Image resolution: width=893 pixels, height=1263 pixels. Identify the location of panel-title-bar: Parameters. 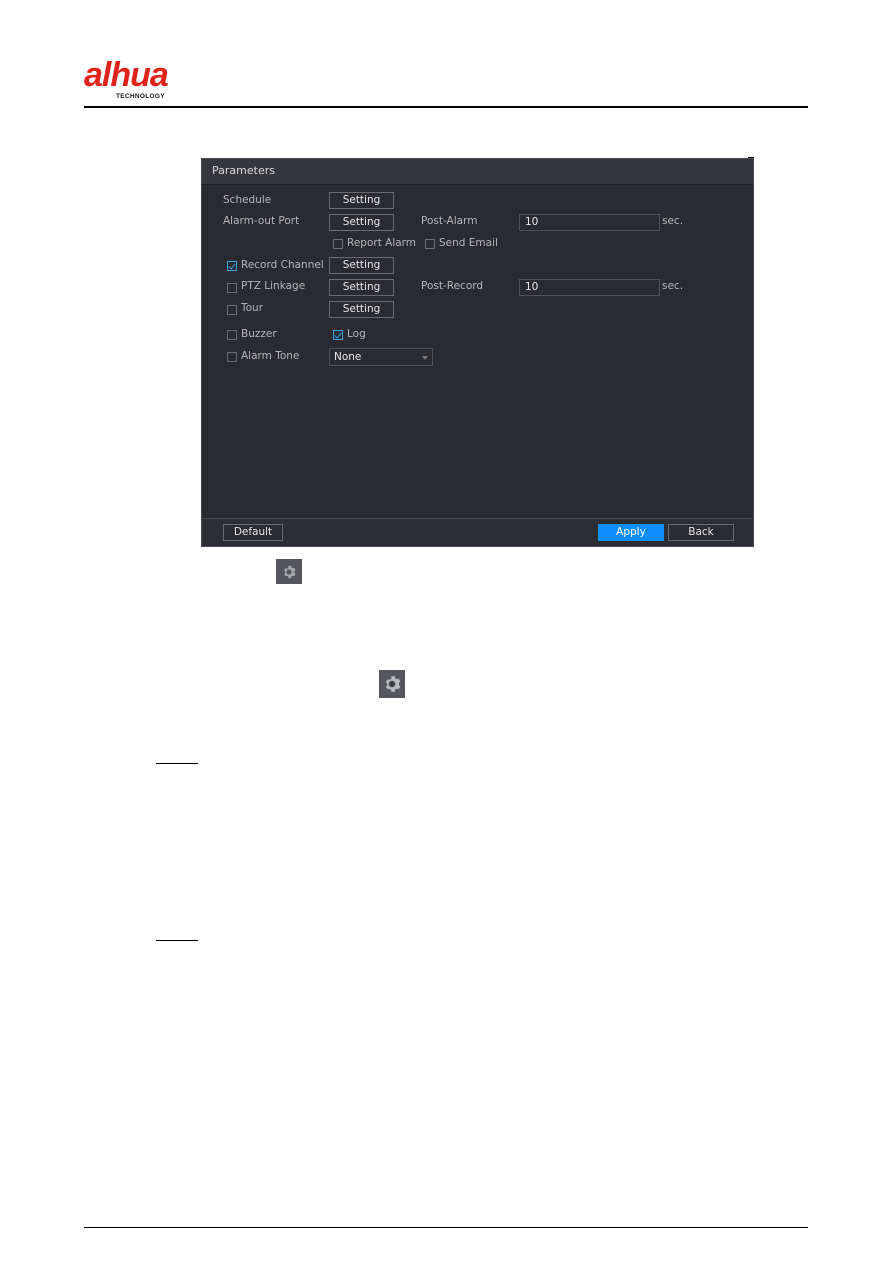
(477, 172).